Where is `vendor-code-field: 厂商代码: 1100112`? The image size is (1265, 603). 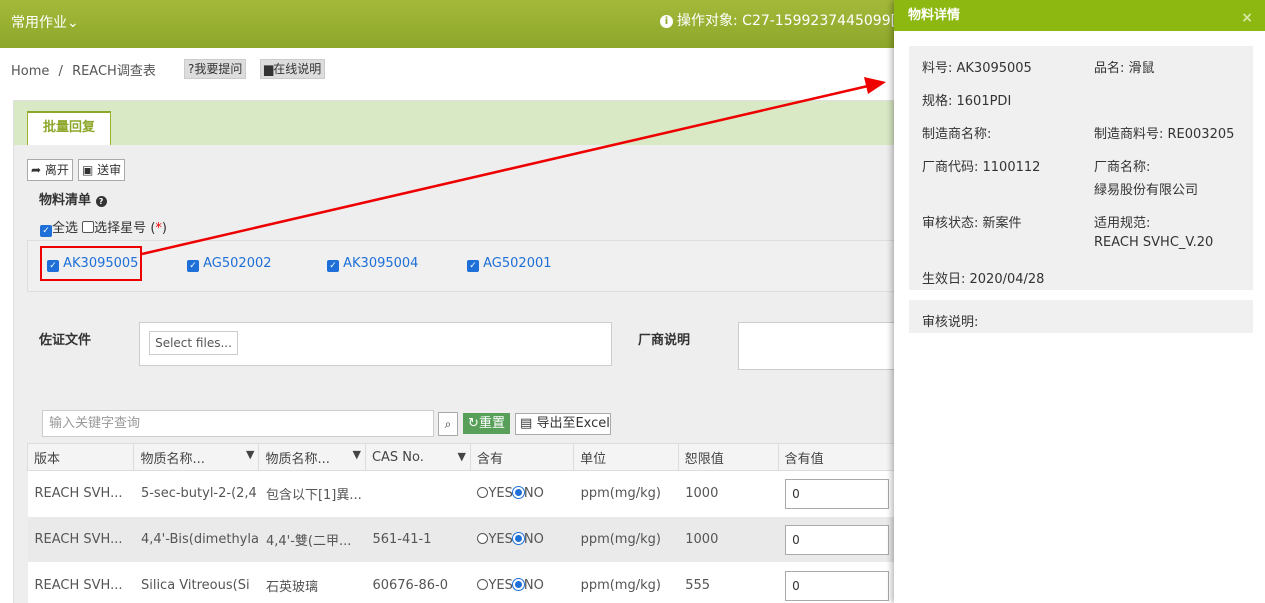 vendor-code-field: 厂商代码: 1100112 is located at coordinates (981, 167).